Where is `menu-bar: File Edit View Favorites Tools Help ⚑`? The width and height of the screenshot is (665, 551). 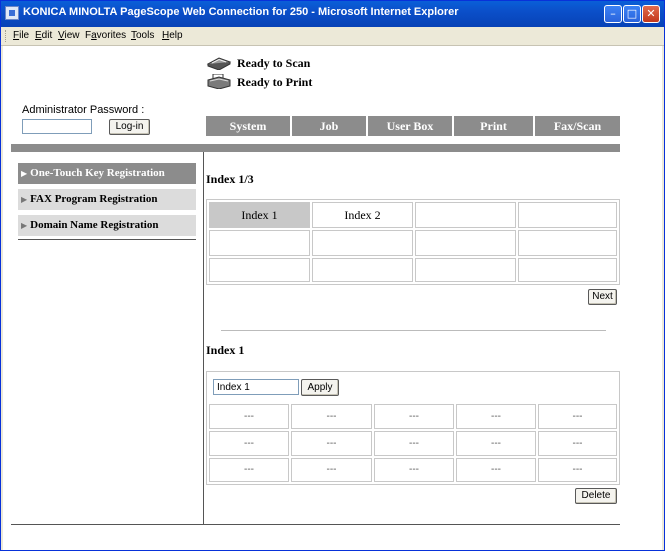 menu-bar: File Edit View Favorites Tools Help ⚑ is located at coordinates (332, 48).